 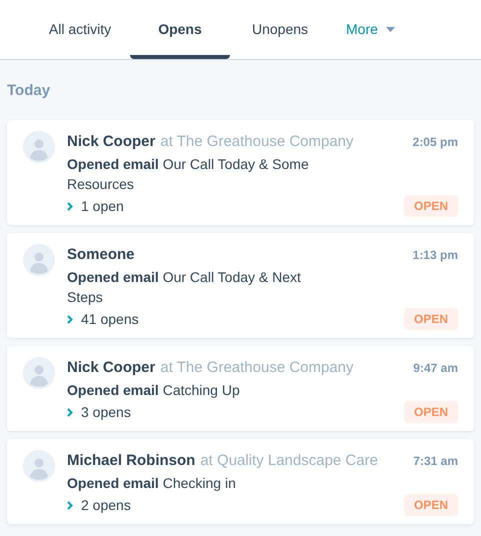 What do you see at coordinates (435, 461) in the screenshot?
I see `activity-time: 7:31 am` at bounding box center [435, 461].